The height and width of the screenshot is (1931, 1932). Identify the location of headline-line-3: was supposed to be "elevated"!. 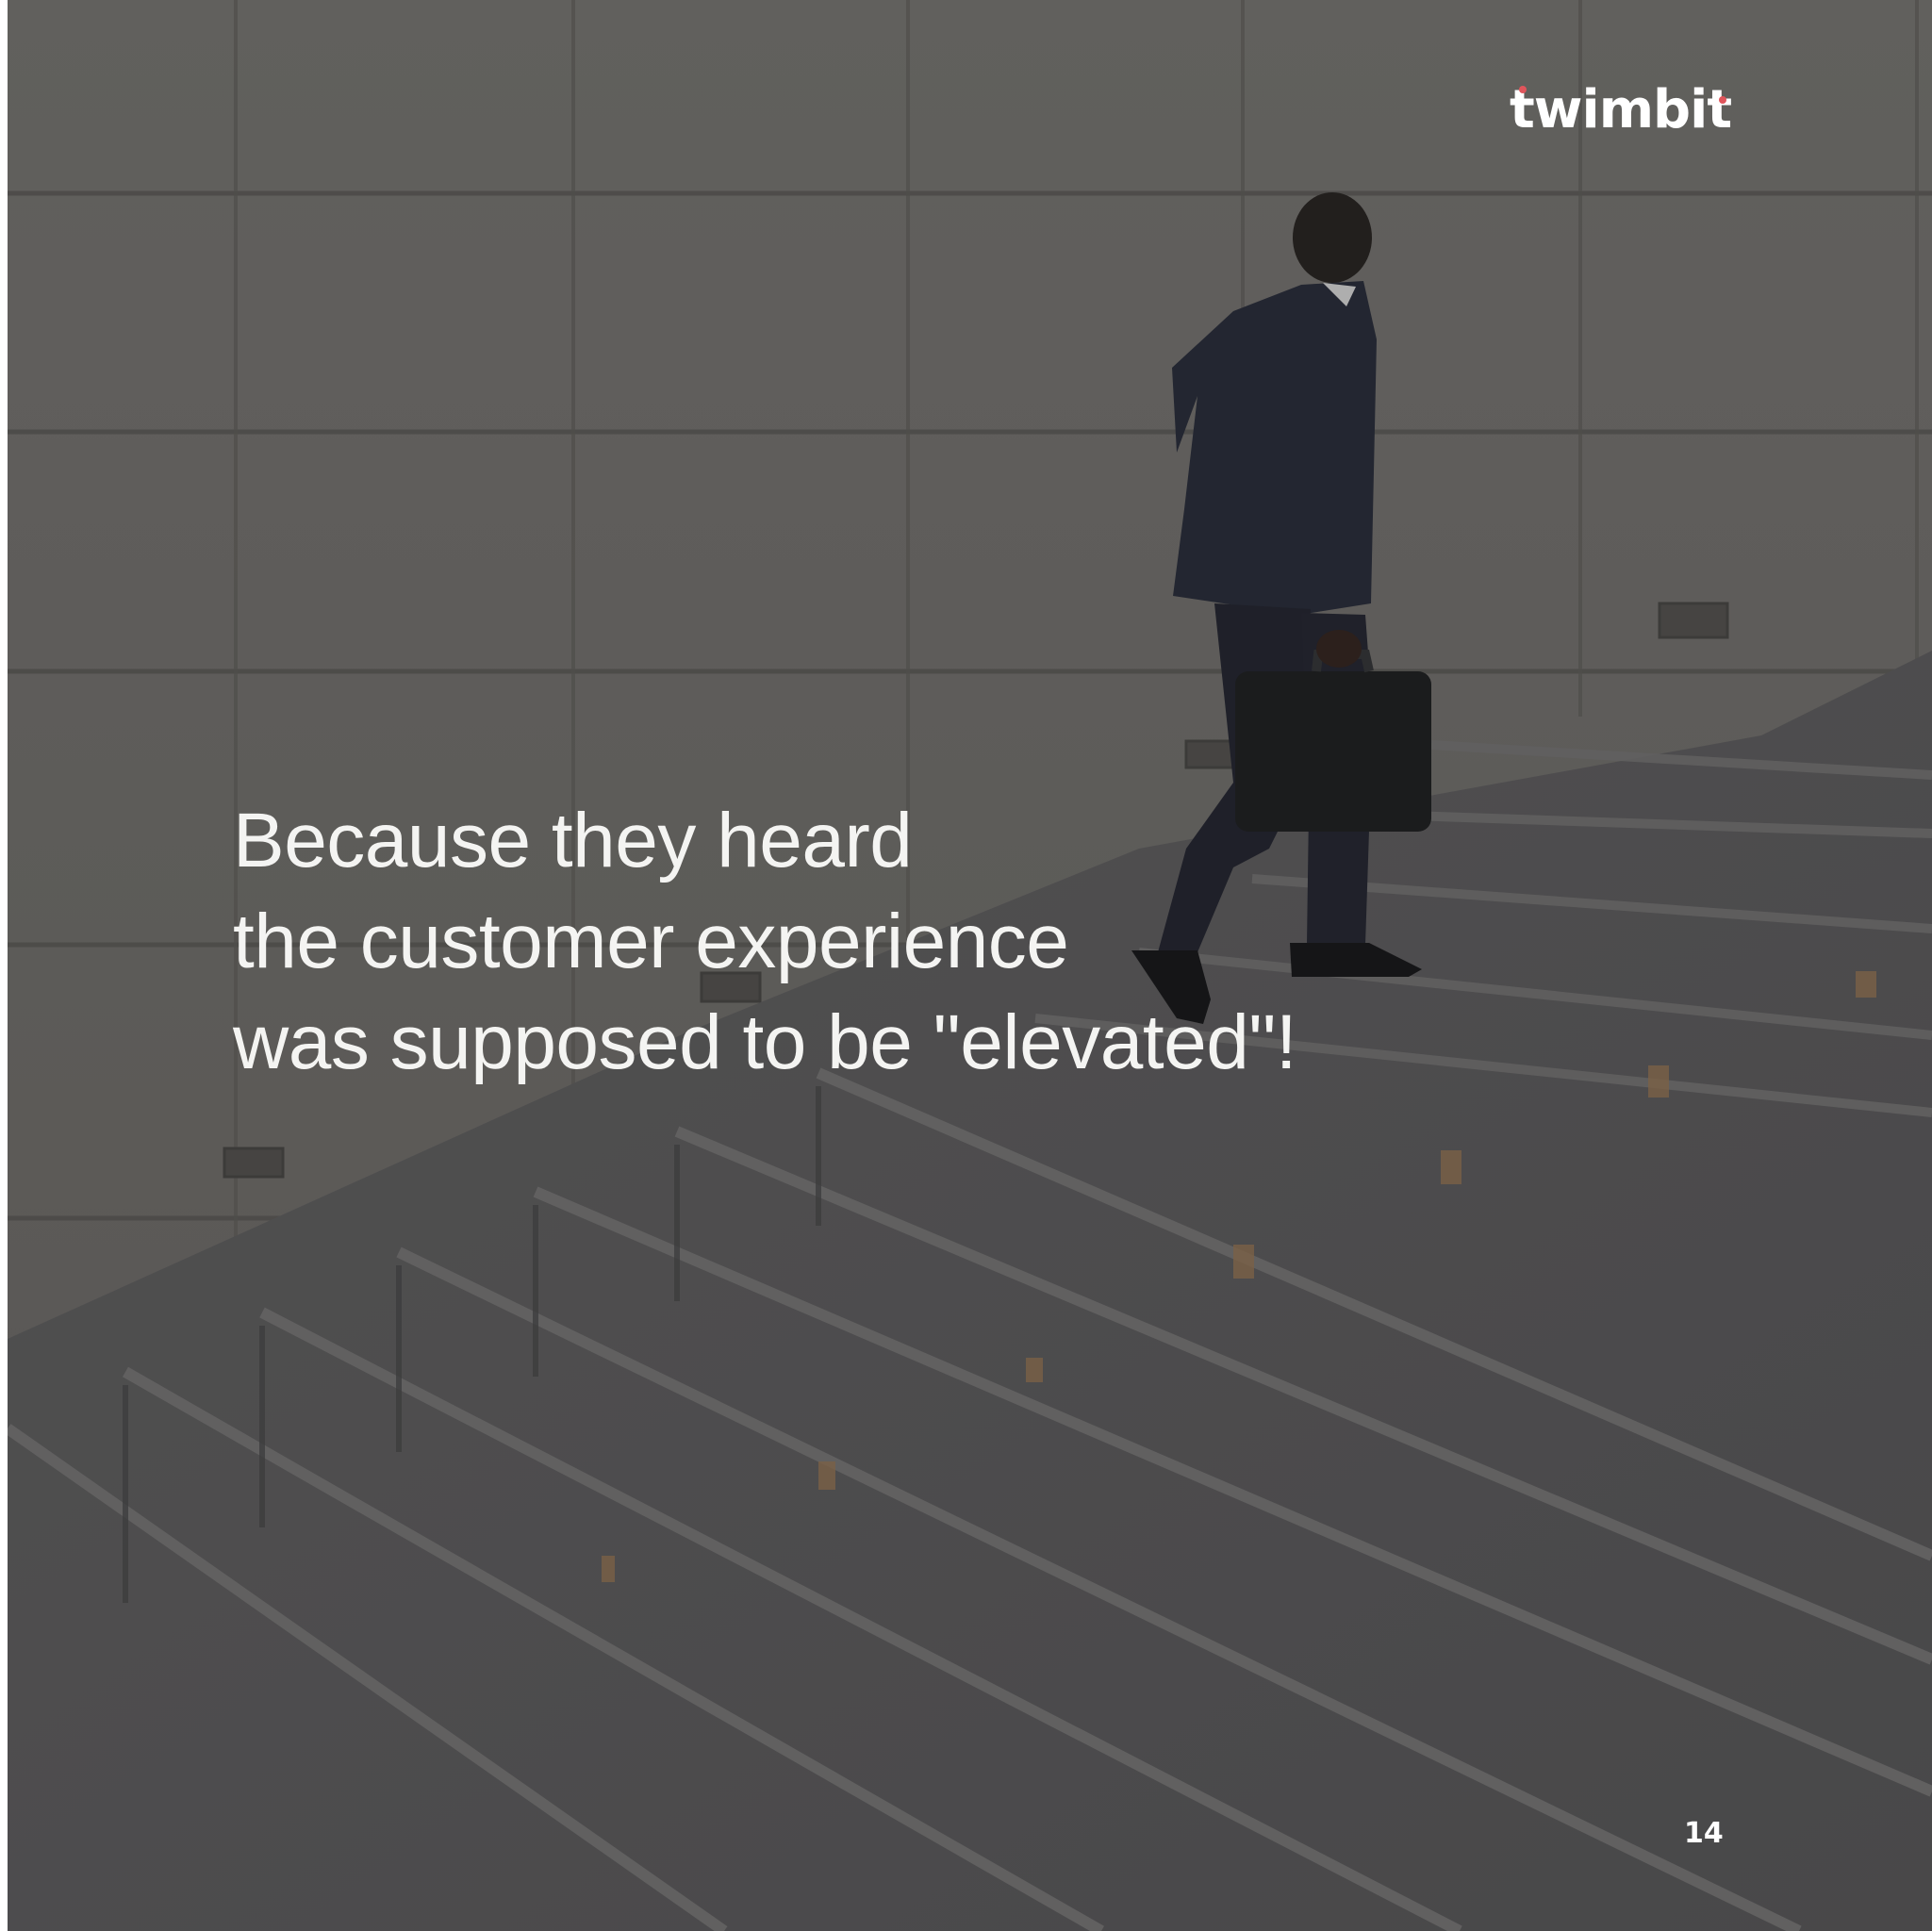
(765, 1042).